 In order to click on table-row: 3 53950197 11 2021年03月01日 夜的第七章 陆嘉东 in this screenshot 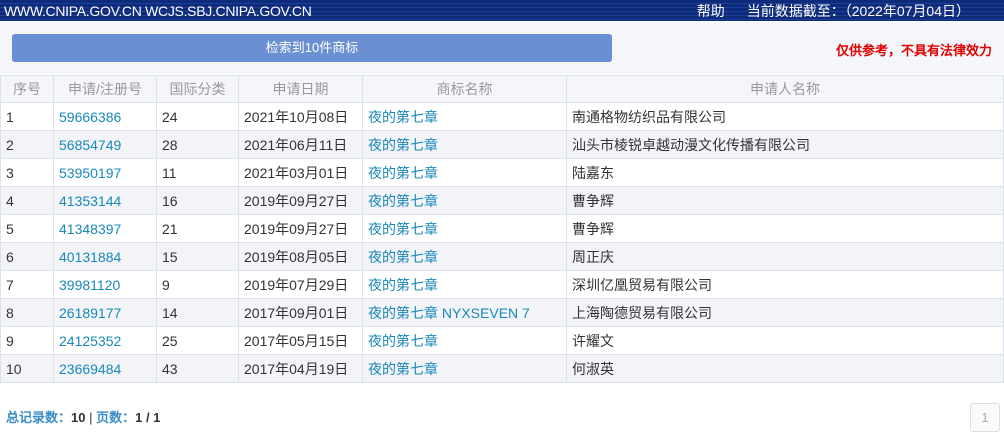, I will do `click(502, 172)`.